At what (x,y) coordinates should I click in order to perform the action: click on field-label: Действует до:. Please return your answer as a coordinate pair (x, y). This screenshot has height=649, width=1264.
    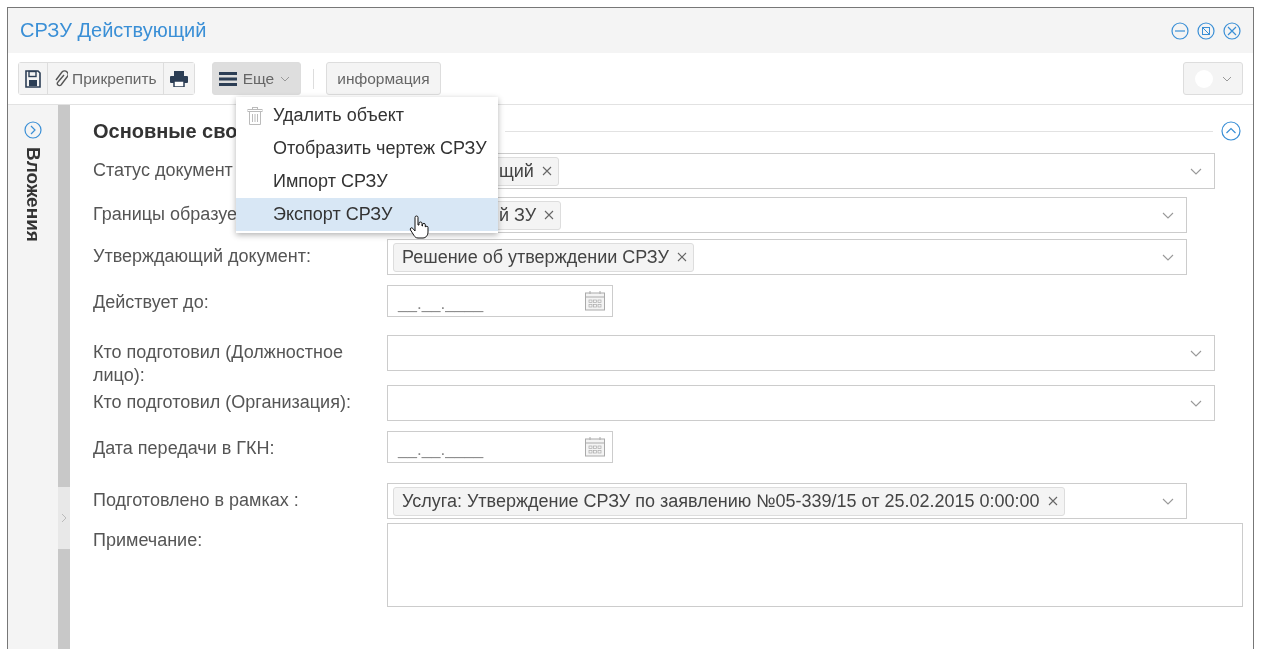
    Looking at the image, I should click on (151, 302).